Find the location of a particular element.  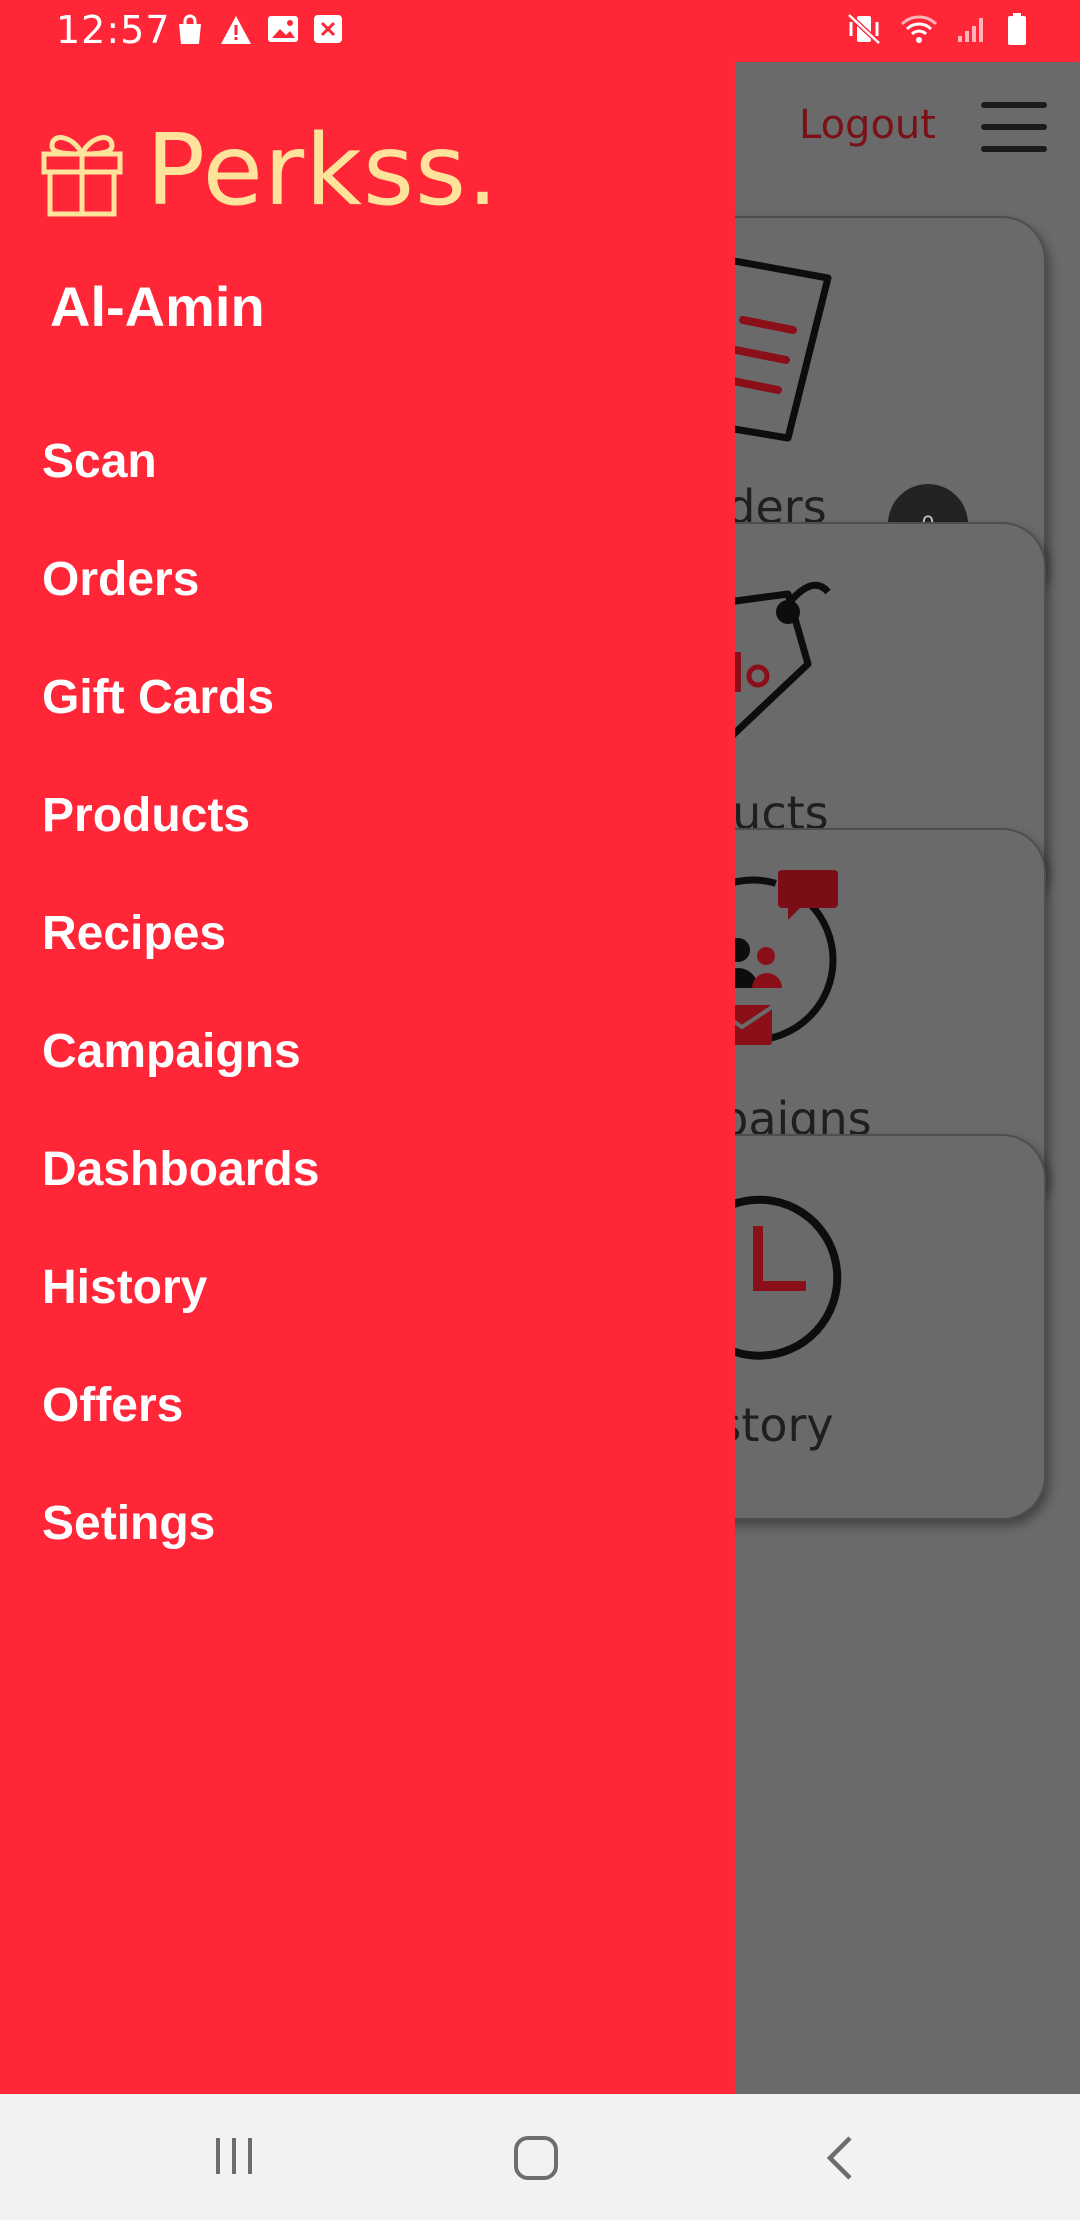

hamburger-menu-icon is located at coordinates (1014, 128).